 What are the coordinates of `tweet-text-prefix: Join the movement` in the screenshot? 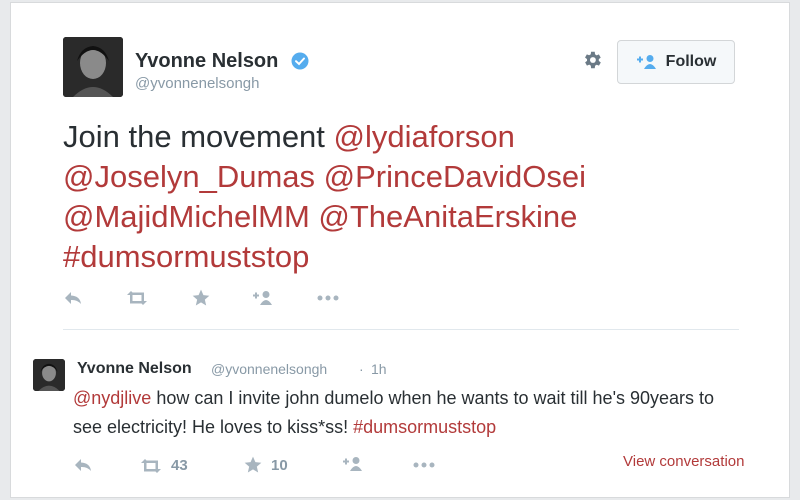 It's located at (198, 136).